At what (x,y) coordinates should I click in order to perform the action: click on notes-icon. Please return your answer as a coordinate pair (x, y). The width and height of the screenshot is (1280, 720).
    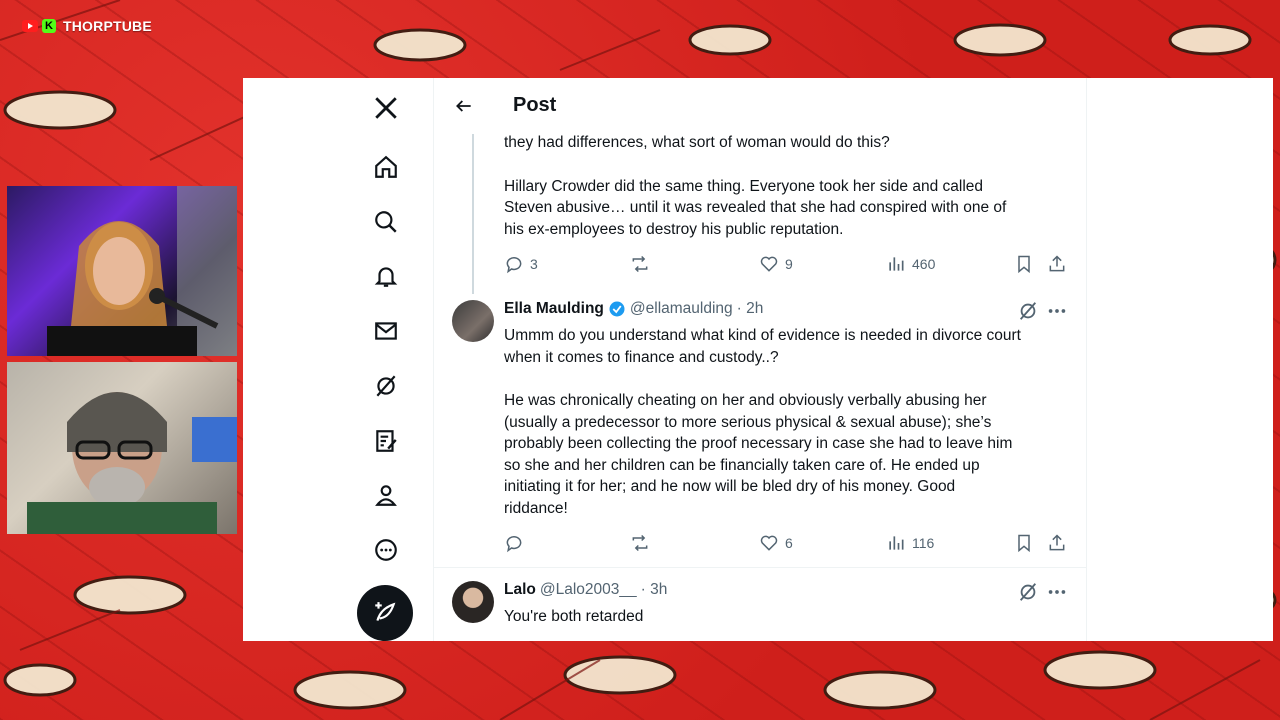
    Looking at the image, I should click on (386, 441).